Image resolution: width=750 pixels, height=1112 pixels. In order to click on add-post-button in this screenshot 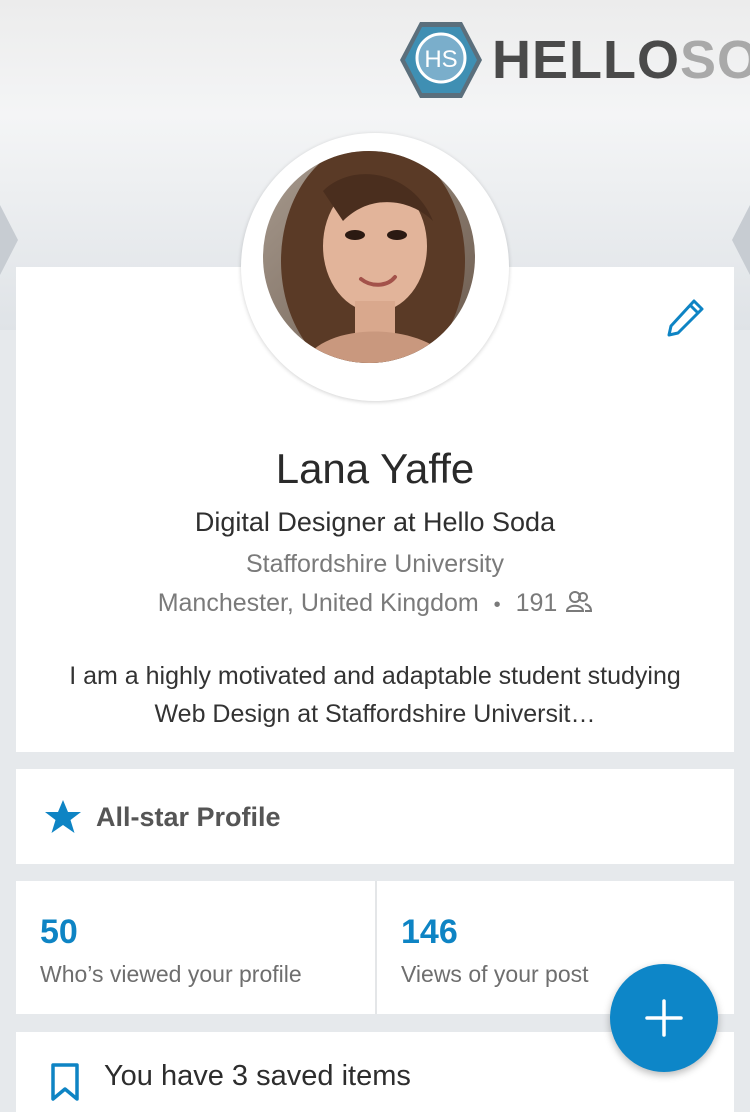, I will do `click(664, 1018)`.